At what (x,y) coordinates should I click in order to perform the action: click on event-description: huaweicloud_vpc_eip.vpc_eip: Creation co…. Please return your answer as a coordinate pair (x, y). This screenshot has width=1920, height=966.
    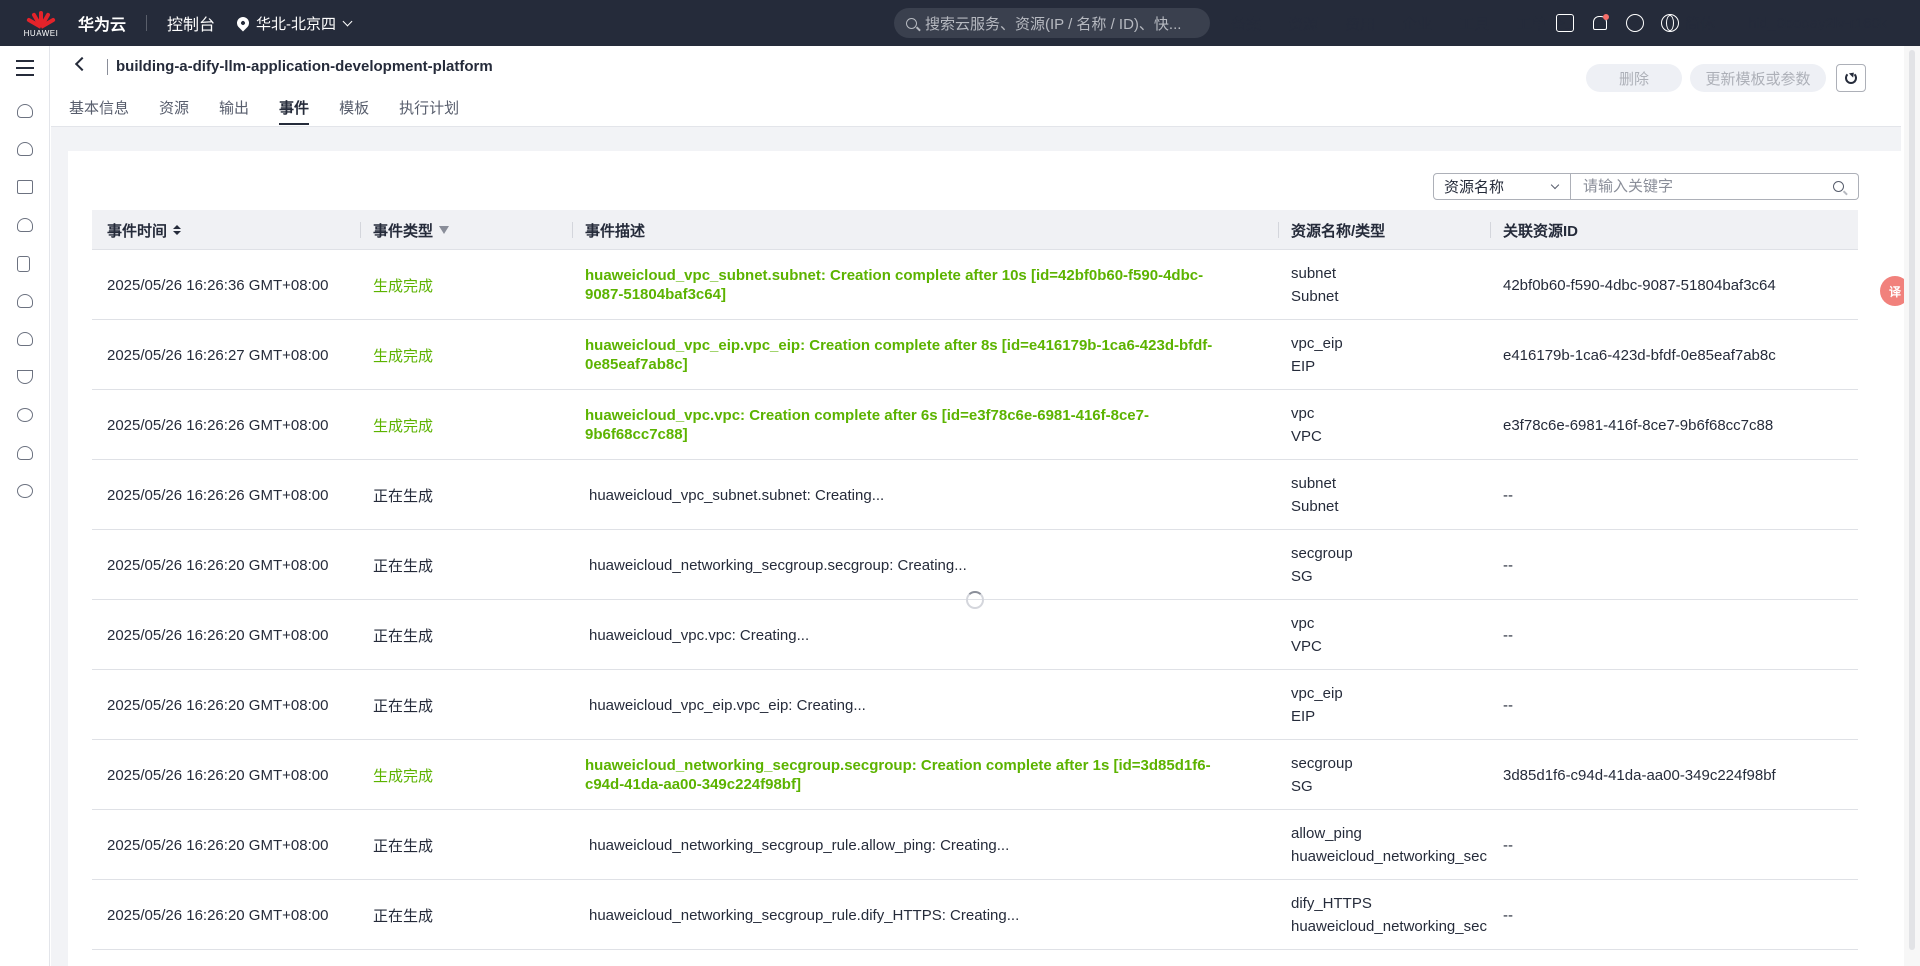
    Looking at the image, I should click on (899, 355).